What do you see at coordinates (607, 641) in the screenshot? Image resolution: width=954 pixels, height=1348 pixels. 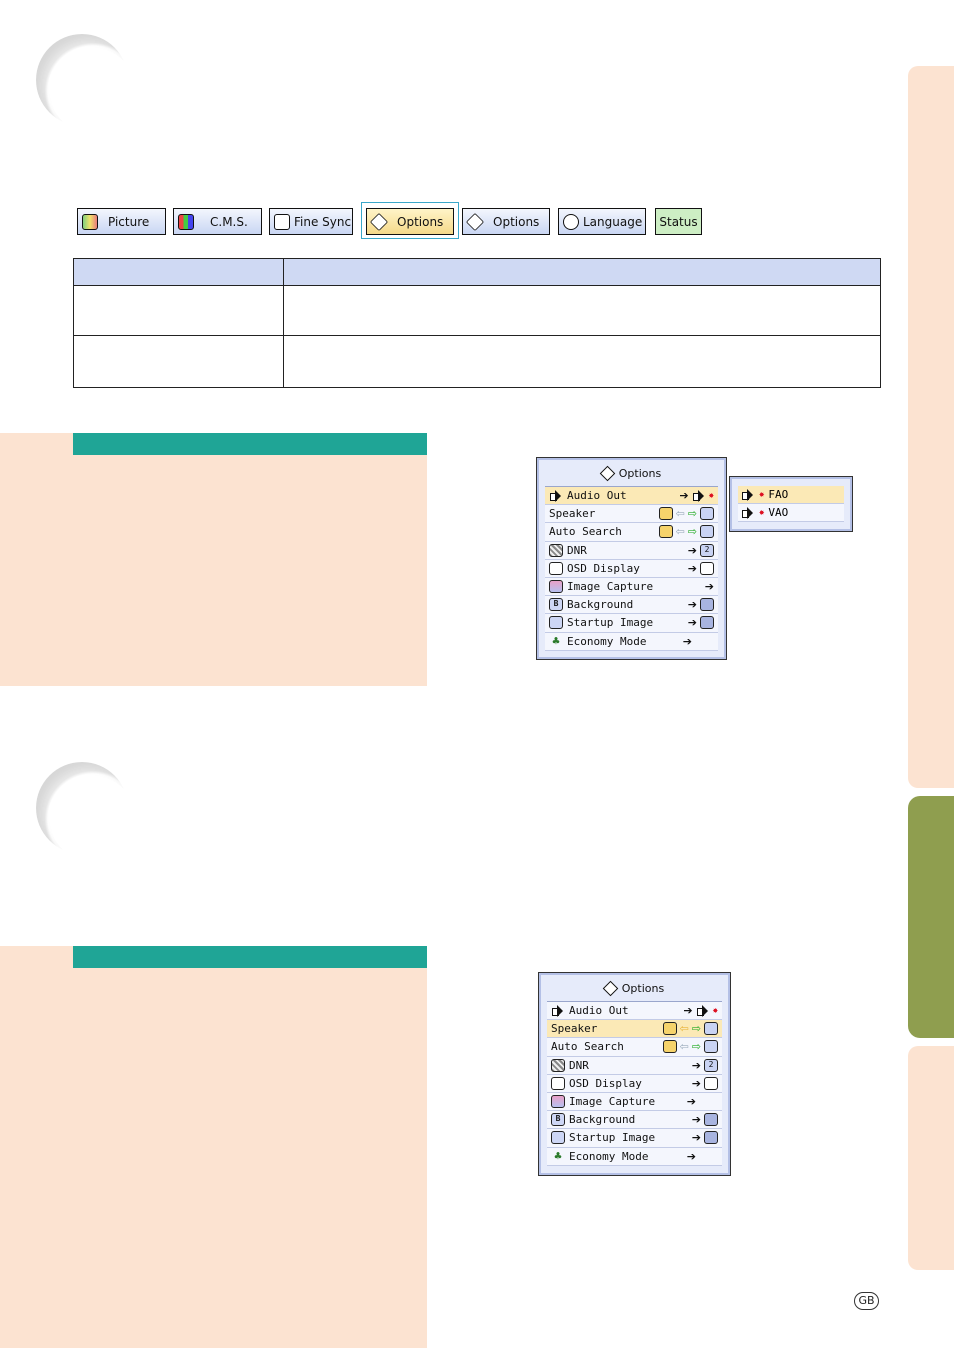 I see `osd-item-label: Economy Mode` at bounding box center [607, 641].